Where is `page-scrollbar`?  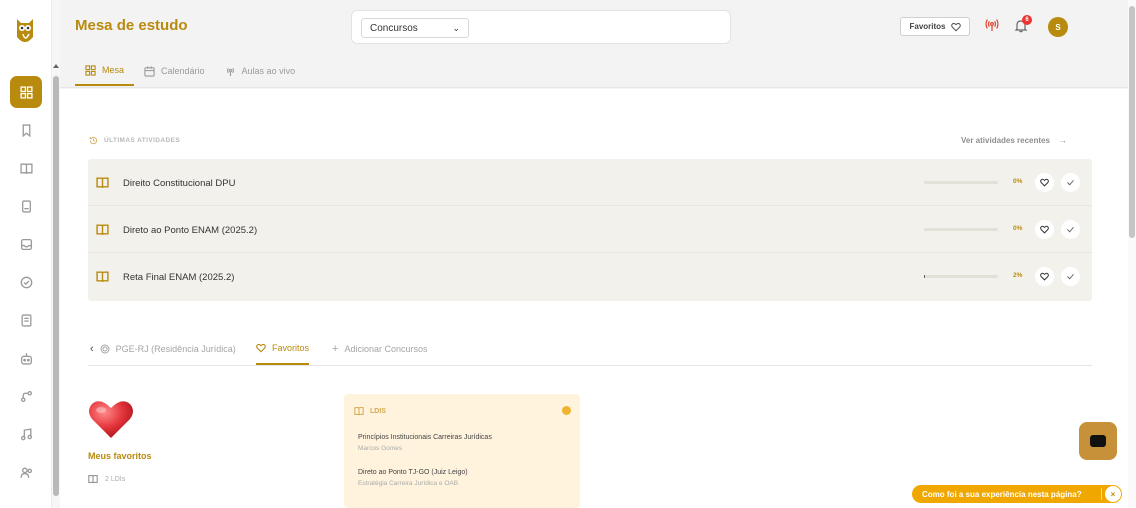 page-scrollbar is located at coordinates (1132, 254).